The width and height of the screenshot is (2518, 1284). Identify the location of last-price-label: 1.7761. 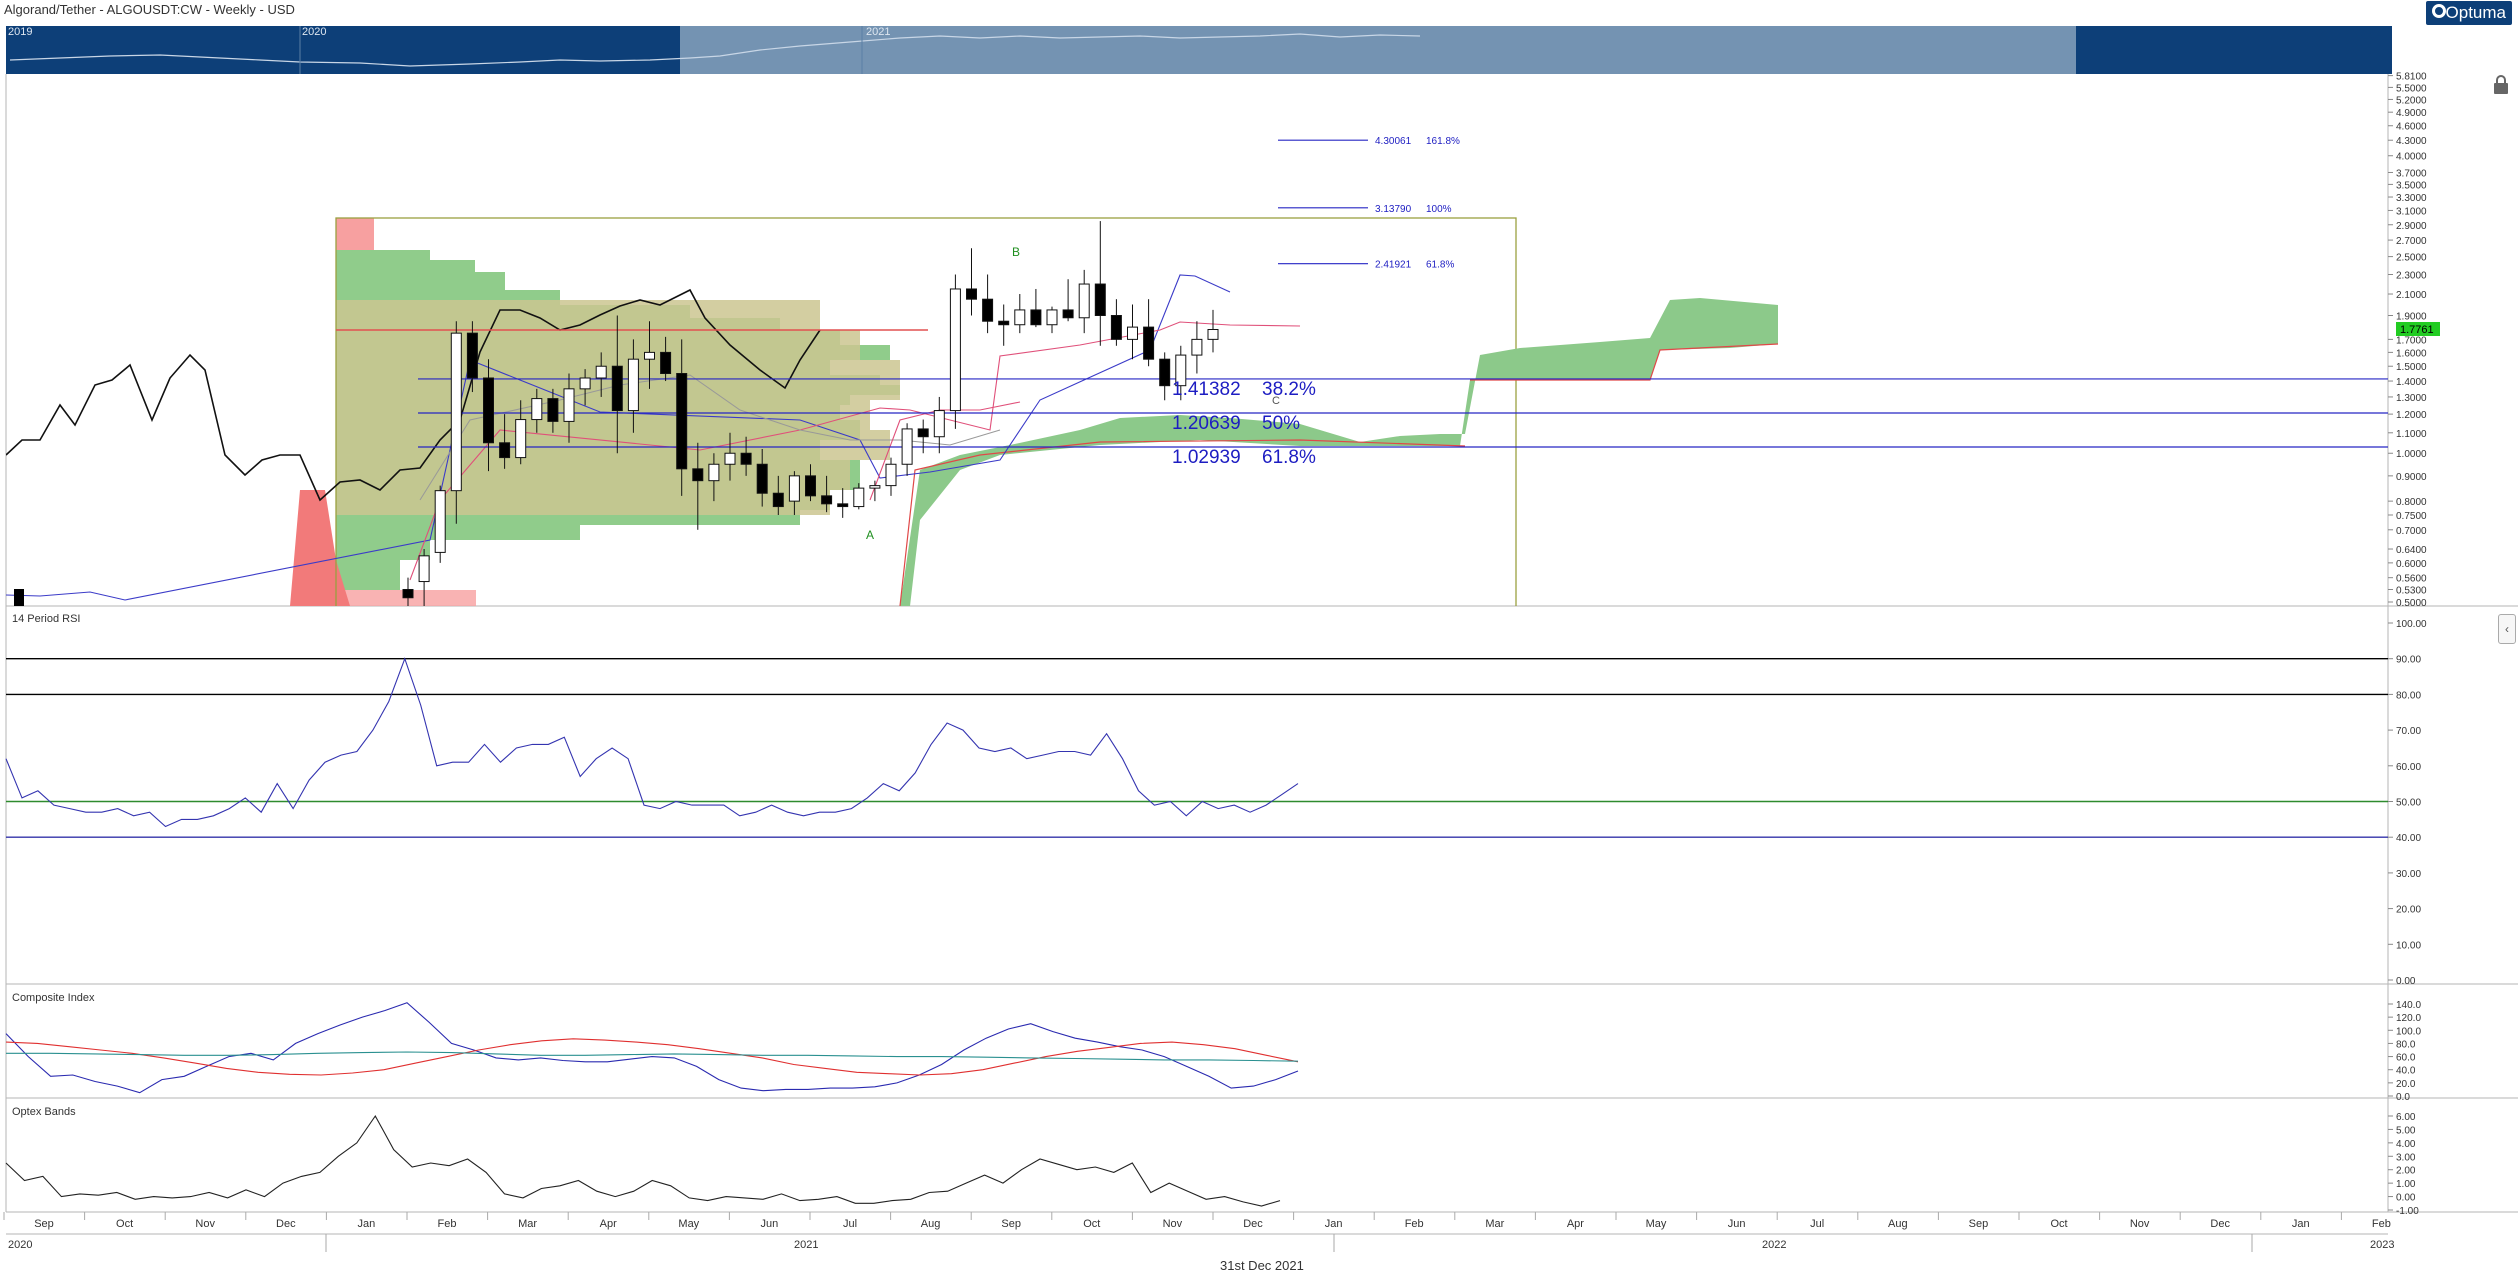
(2417, 330).